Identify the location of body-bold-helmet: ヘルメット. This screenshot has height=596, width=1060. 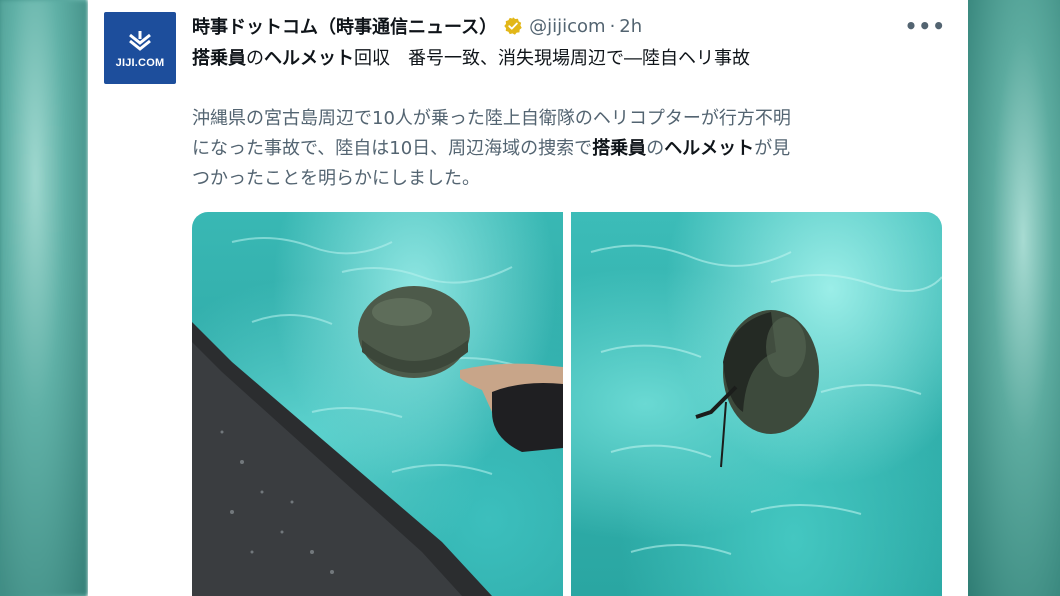
(709, 148).